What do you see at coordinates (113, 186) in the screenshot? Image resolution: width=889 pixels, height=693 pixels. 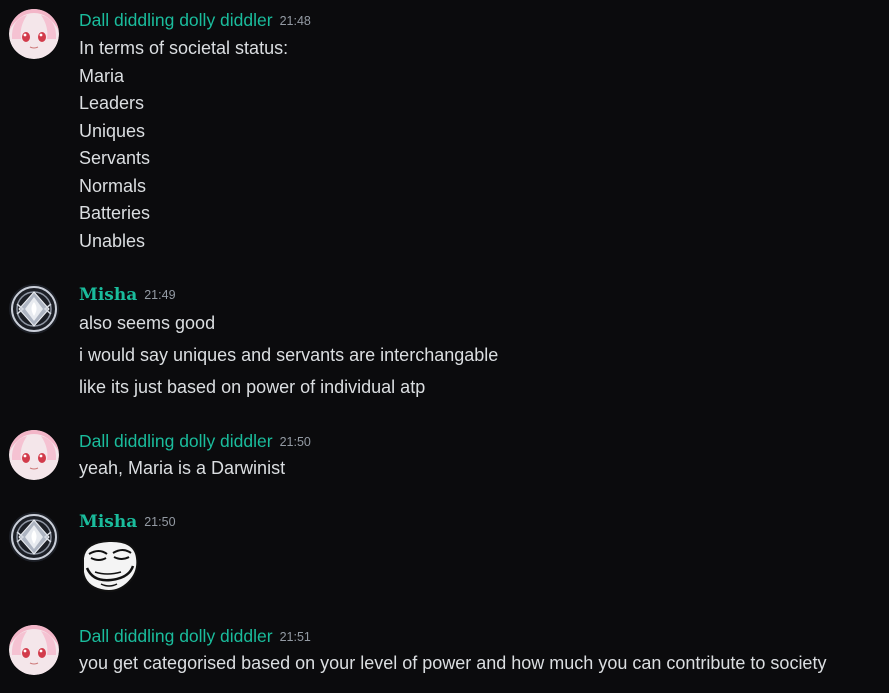 I see `message-text: Normals` at bounding box center [113, 186].